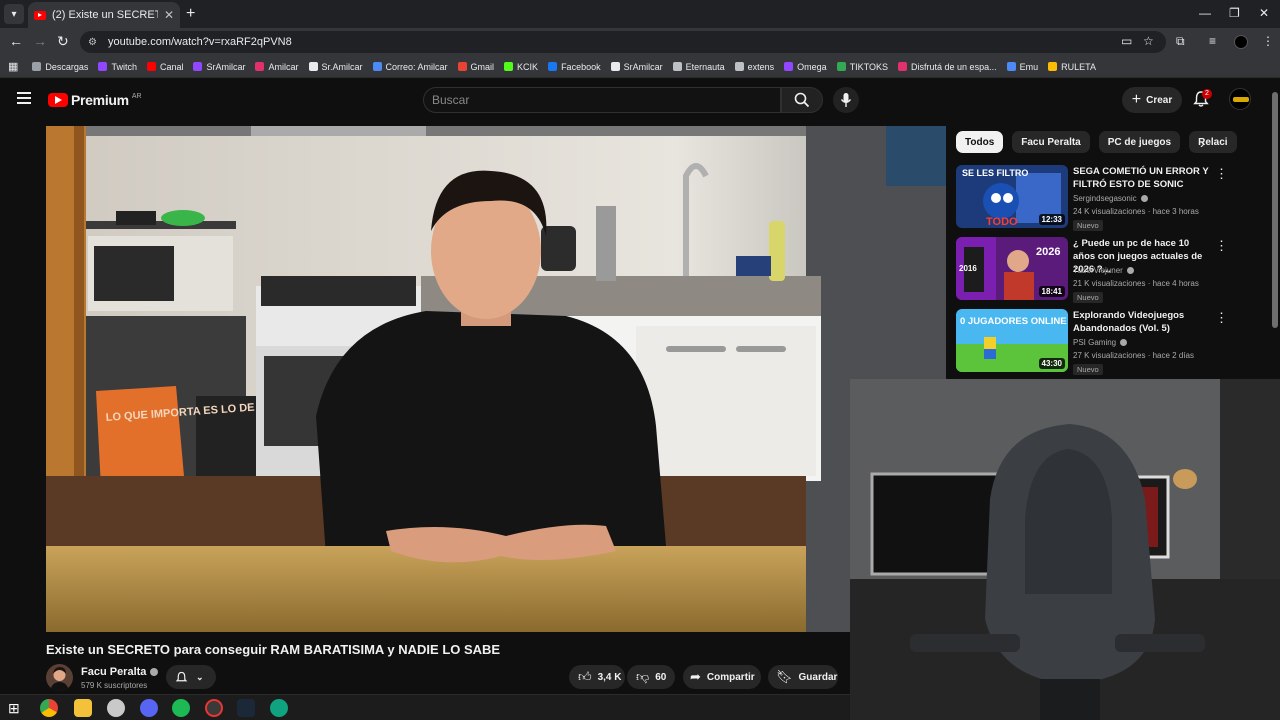 Image resolution: width=1280 pixels, height=720 pixels. I want to click on extensions-icon: ⧉, so click(1180, 41).